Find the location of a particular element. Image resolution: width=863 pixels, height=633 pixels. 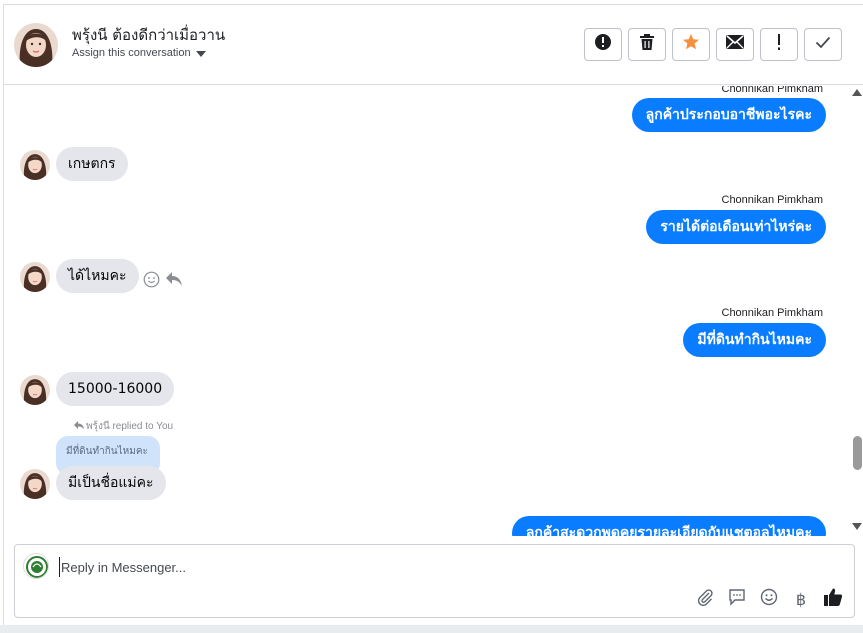

page-logo is located at coordinates (36, 566).